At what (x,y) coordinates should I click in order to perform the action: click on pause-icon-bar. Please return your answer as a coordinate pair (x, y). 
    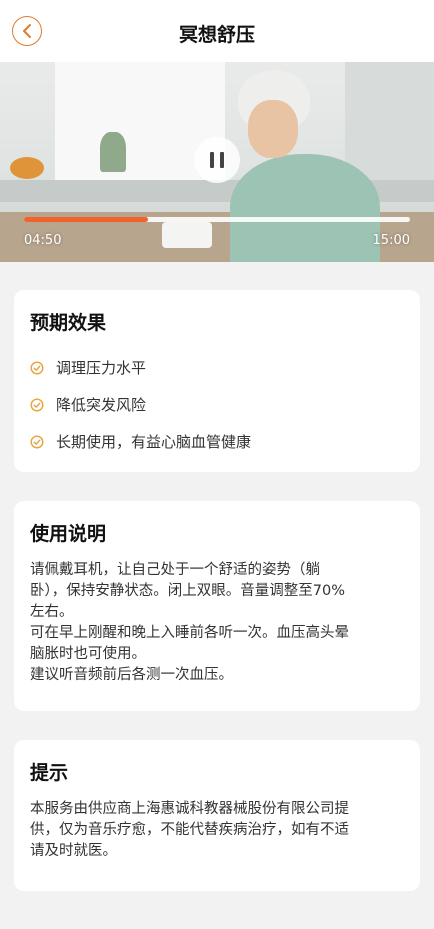
    Looking at the image, I should click on (222, 160).